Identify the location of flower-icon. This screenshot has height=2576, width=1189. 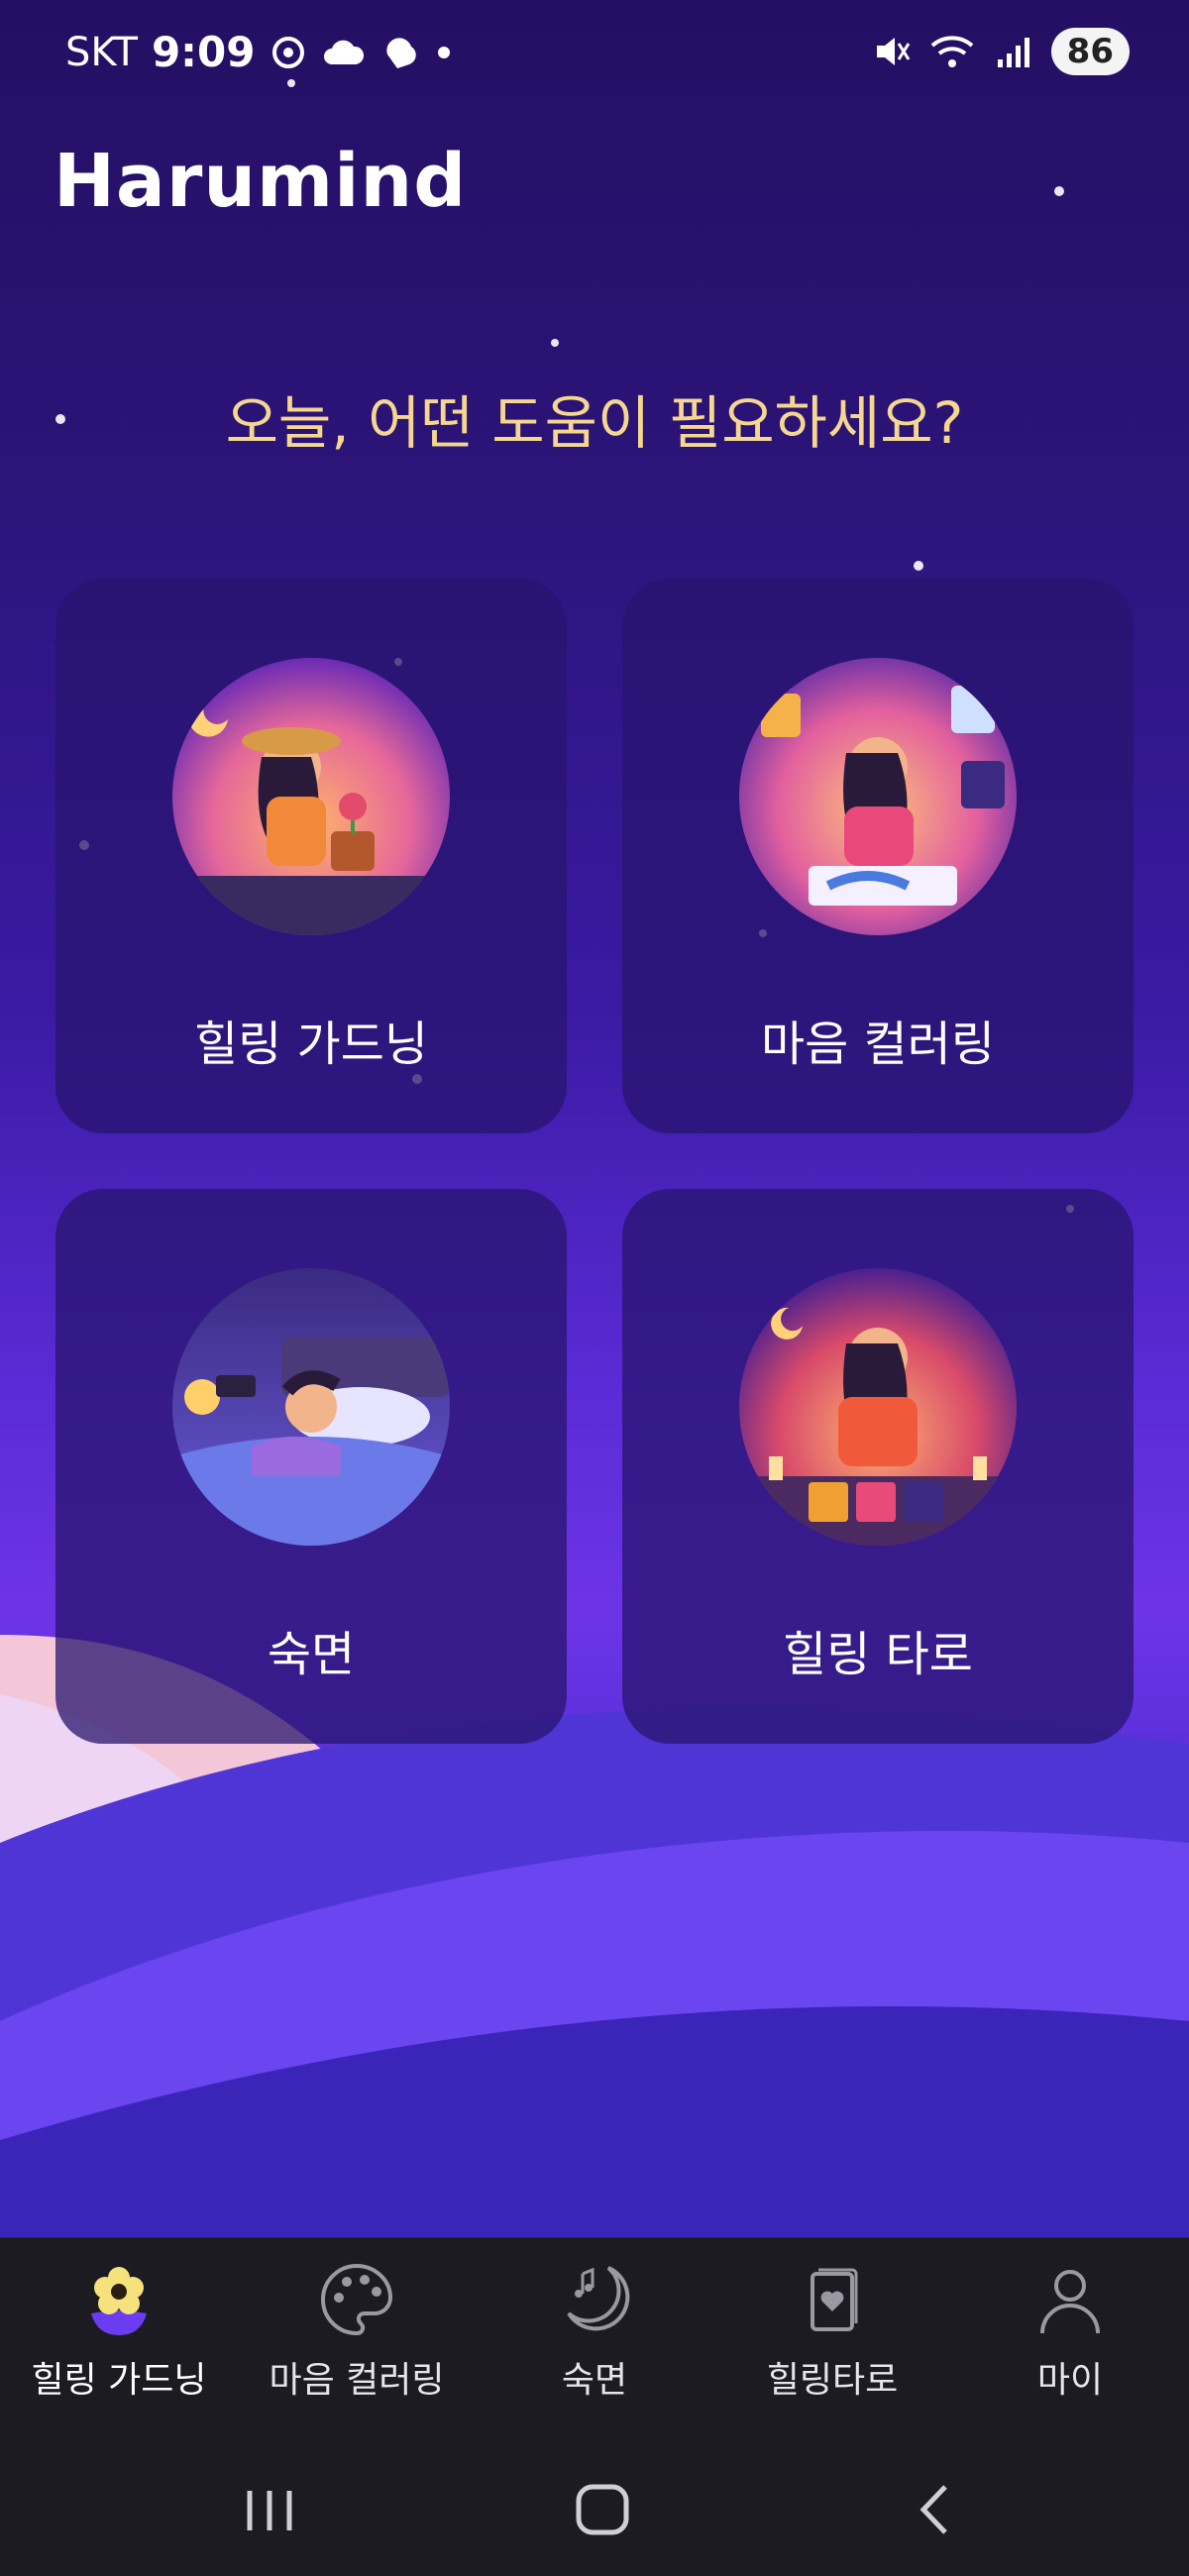
(119, 2301).